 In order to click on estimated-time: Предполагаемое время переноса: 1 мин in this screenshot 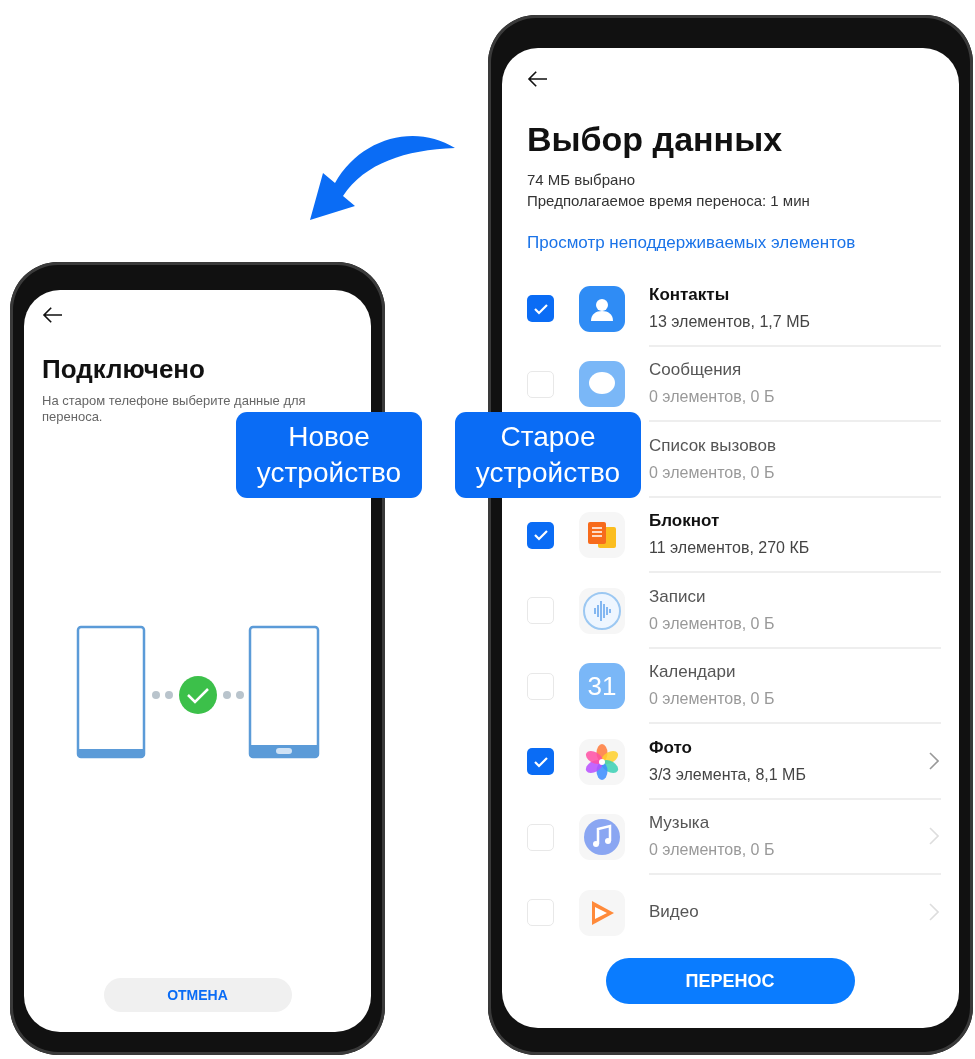, I will do `click(669, 201)`.